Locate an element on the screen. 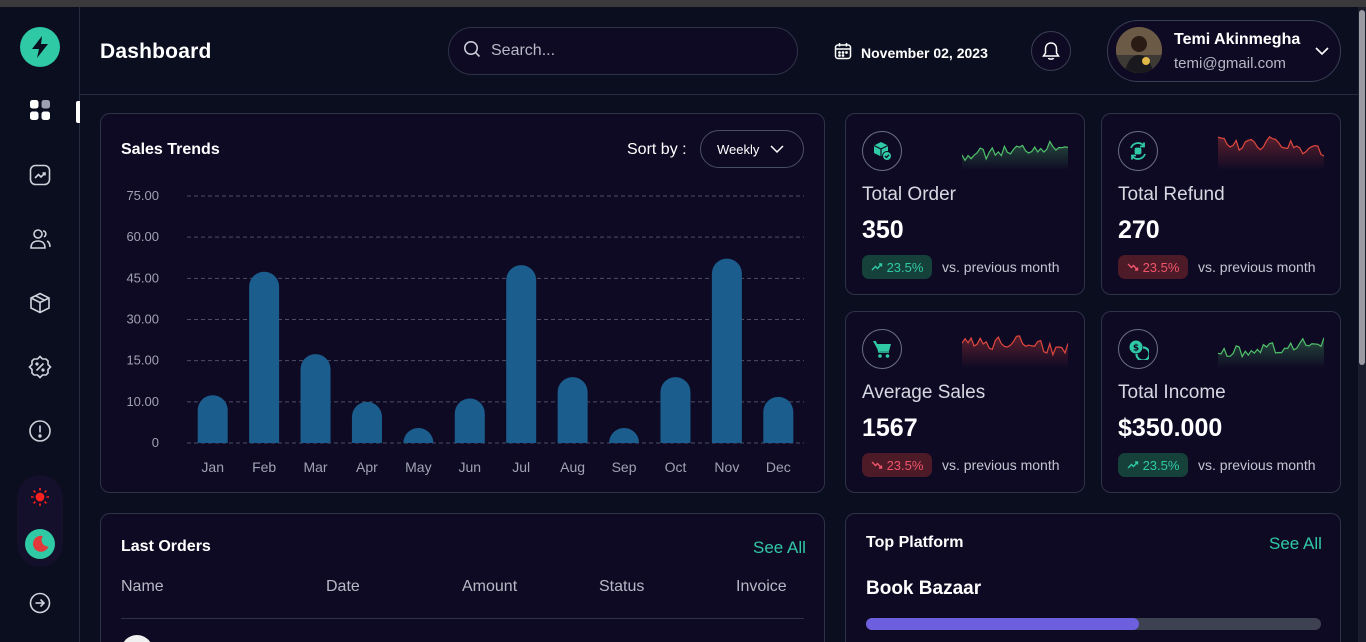 This screenshot has height=642, width=1366. discount-badge-icon is located at coordinates (40, 367).